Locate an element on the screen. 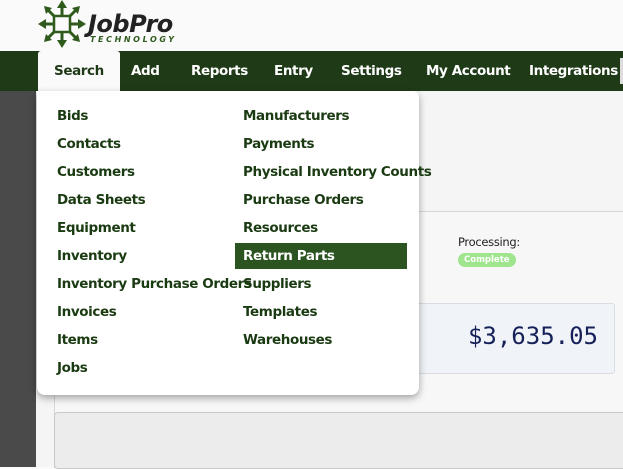 This screenshot has height=469, width=623. processing-label: Processing: is located at coordinates (489, 242).